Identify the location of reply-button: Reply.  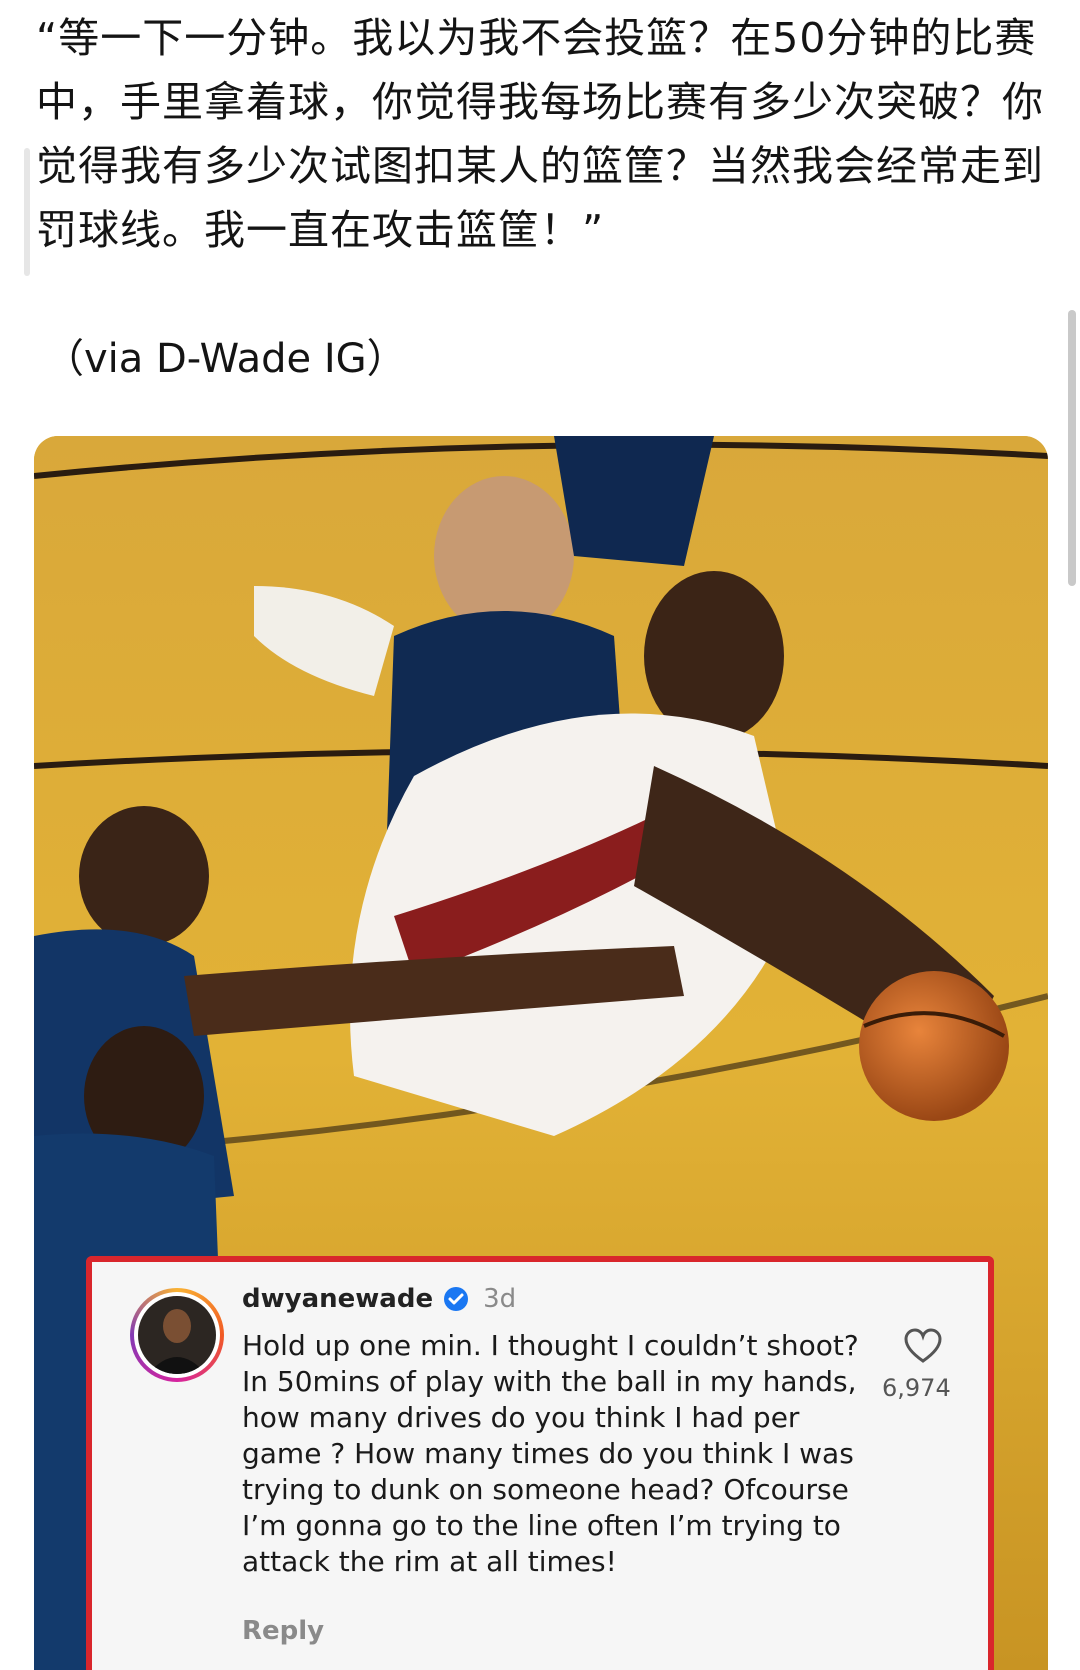
(283, 1631).